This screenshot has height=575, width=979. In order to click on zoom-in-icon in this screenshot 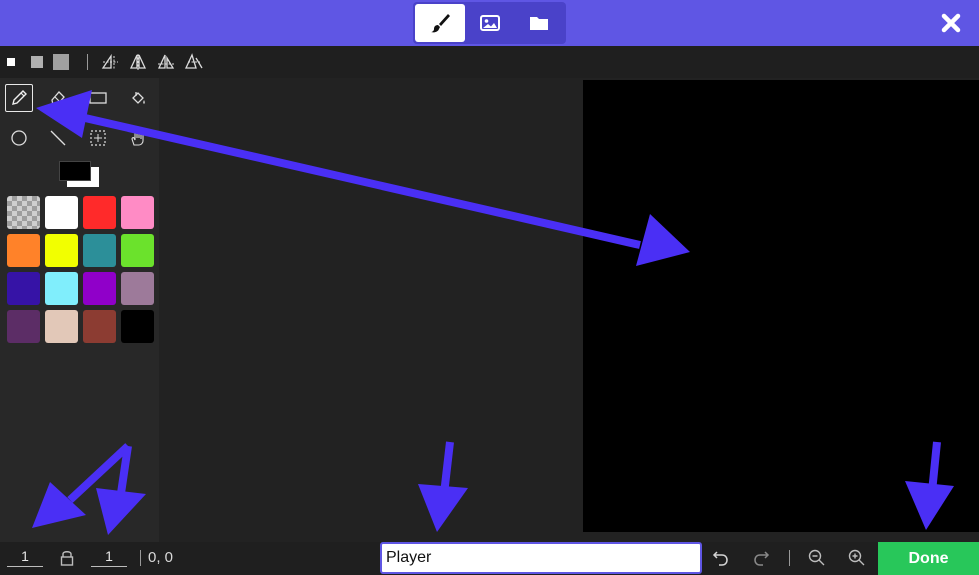, I will do `click(856, 557)`.